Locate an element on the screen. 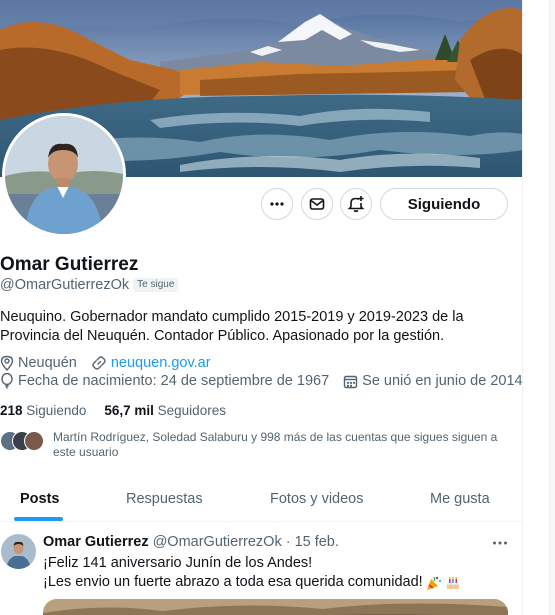  follow-counts: 218 Siguiendo 56,7 mil Seguidores is located at coordinates (113, 410).